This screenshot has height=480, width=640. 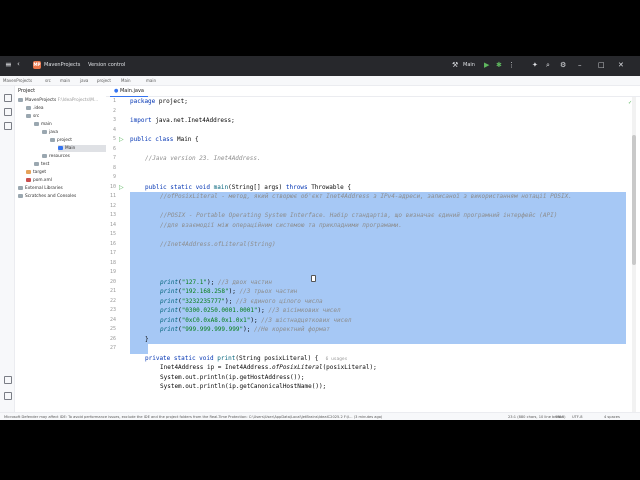 What do you see at coordinates (147, 339) in the screenshot?
I see `code-line: }` at bounding box center [147, 339].